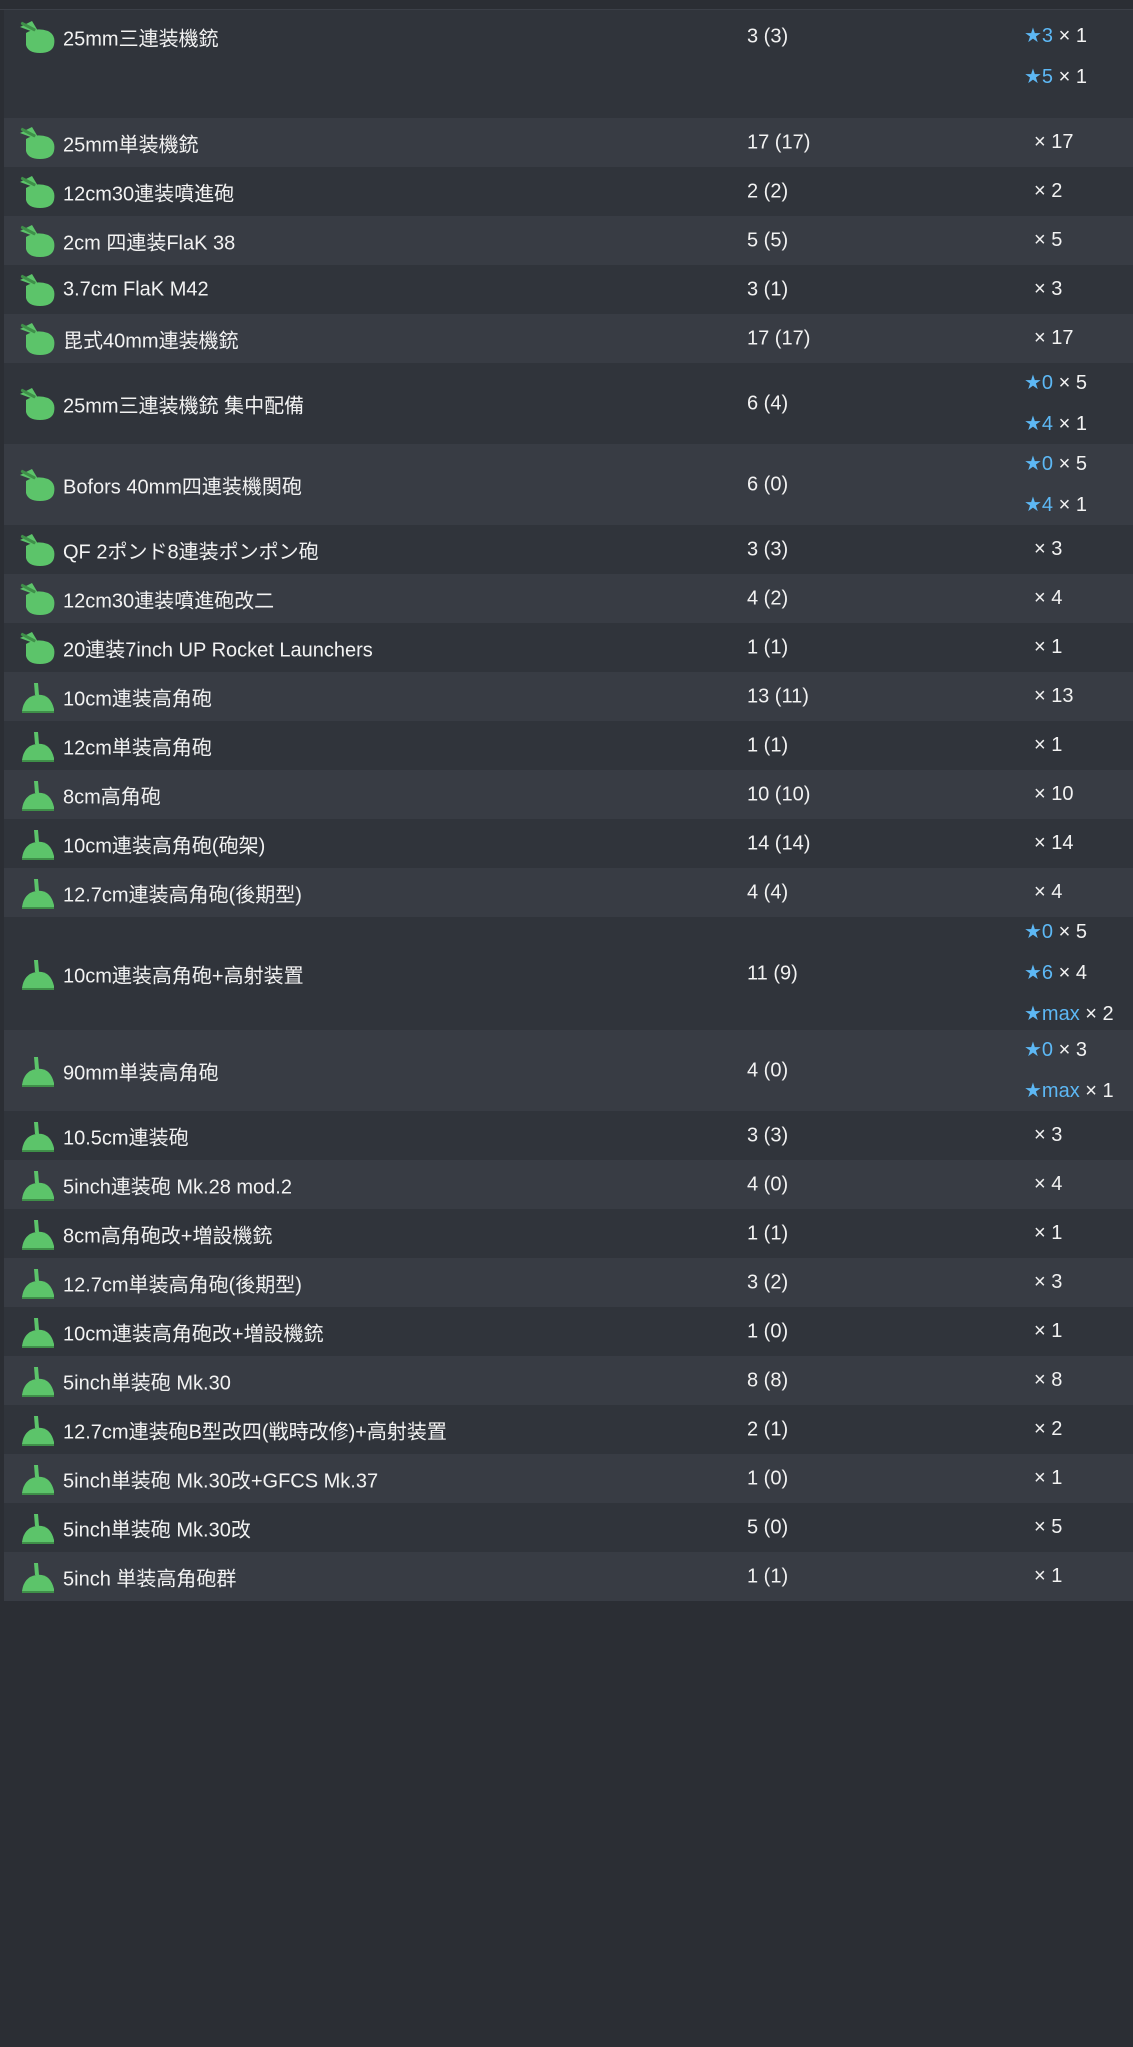  Describe the element at coordinates (568, 1576) in the screenshot. I see `table-row: 5inch 単装高角砲群 1 (1) × 1` at that location.